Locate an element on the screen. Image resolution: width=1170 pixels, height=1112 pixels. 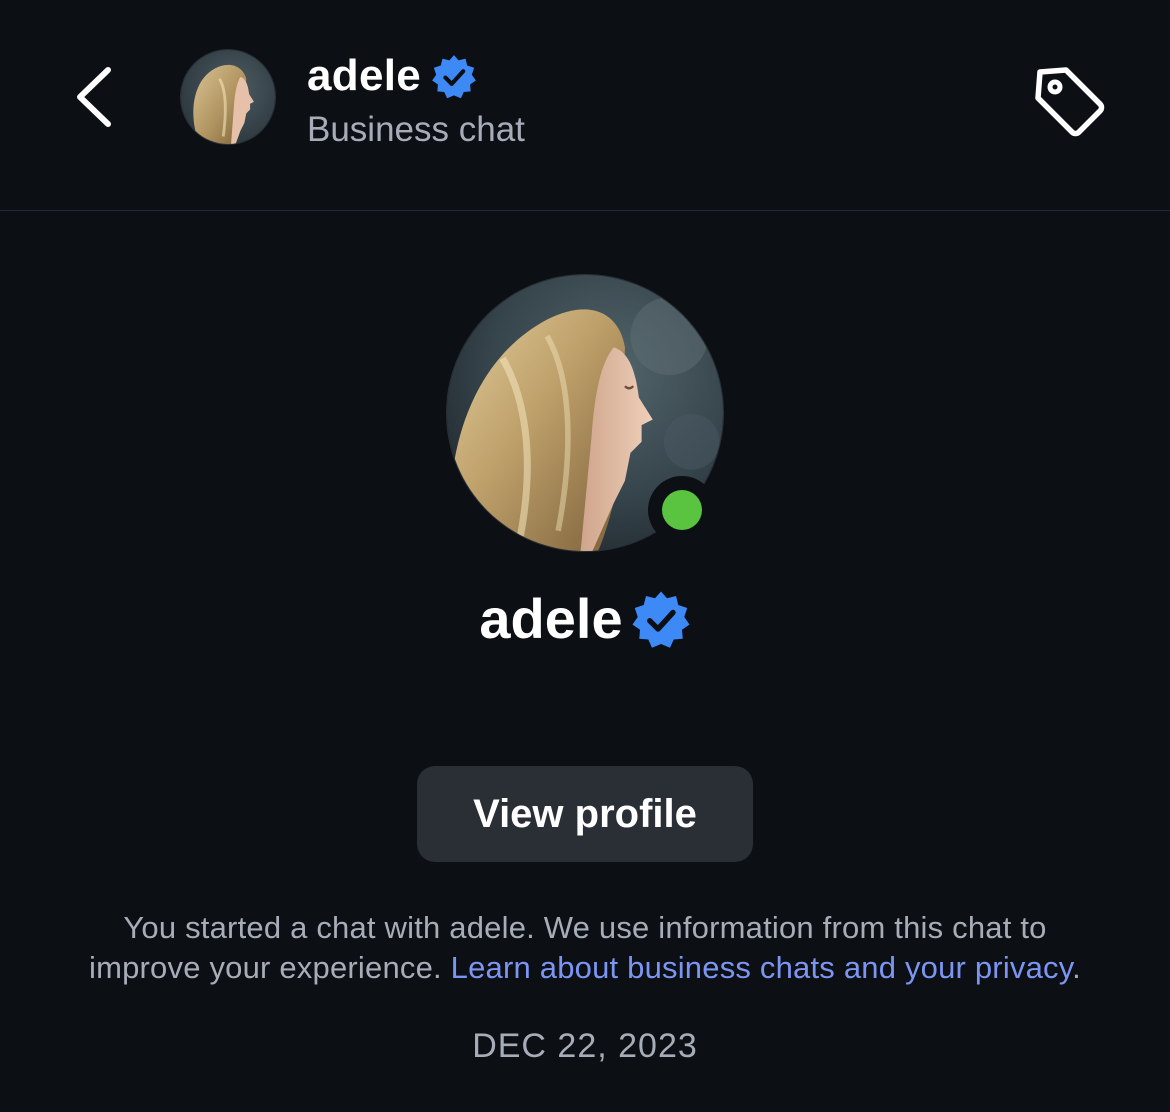
chevron-left-icon is located at coordinates (94, 97).